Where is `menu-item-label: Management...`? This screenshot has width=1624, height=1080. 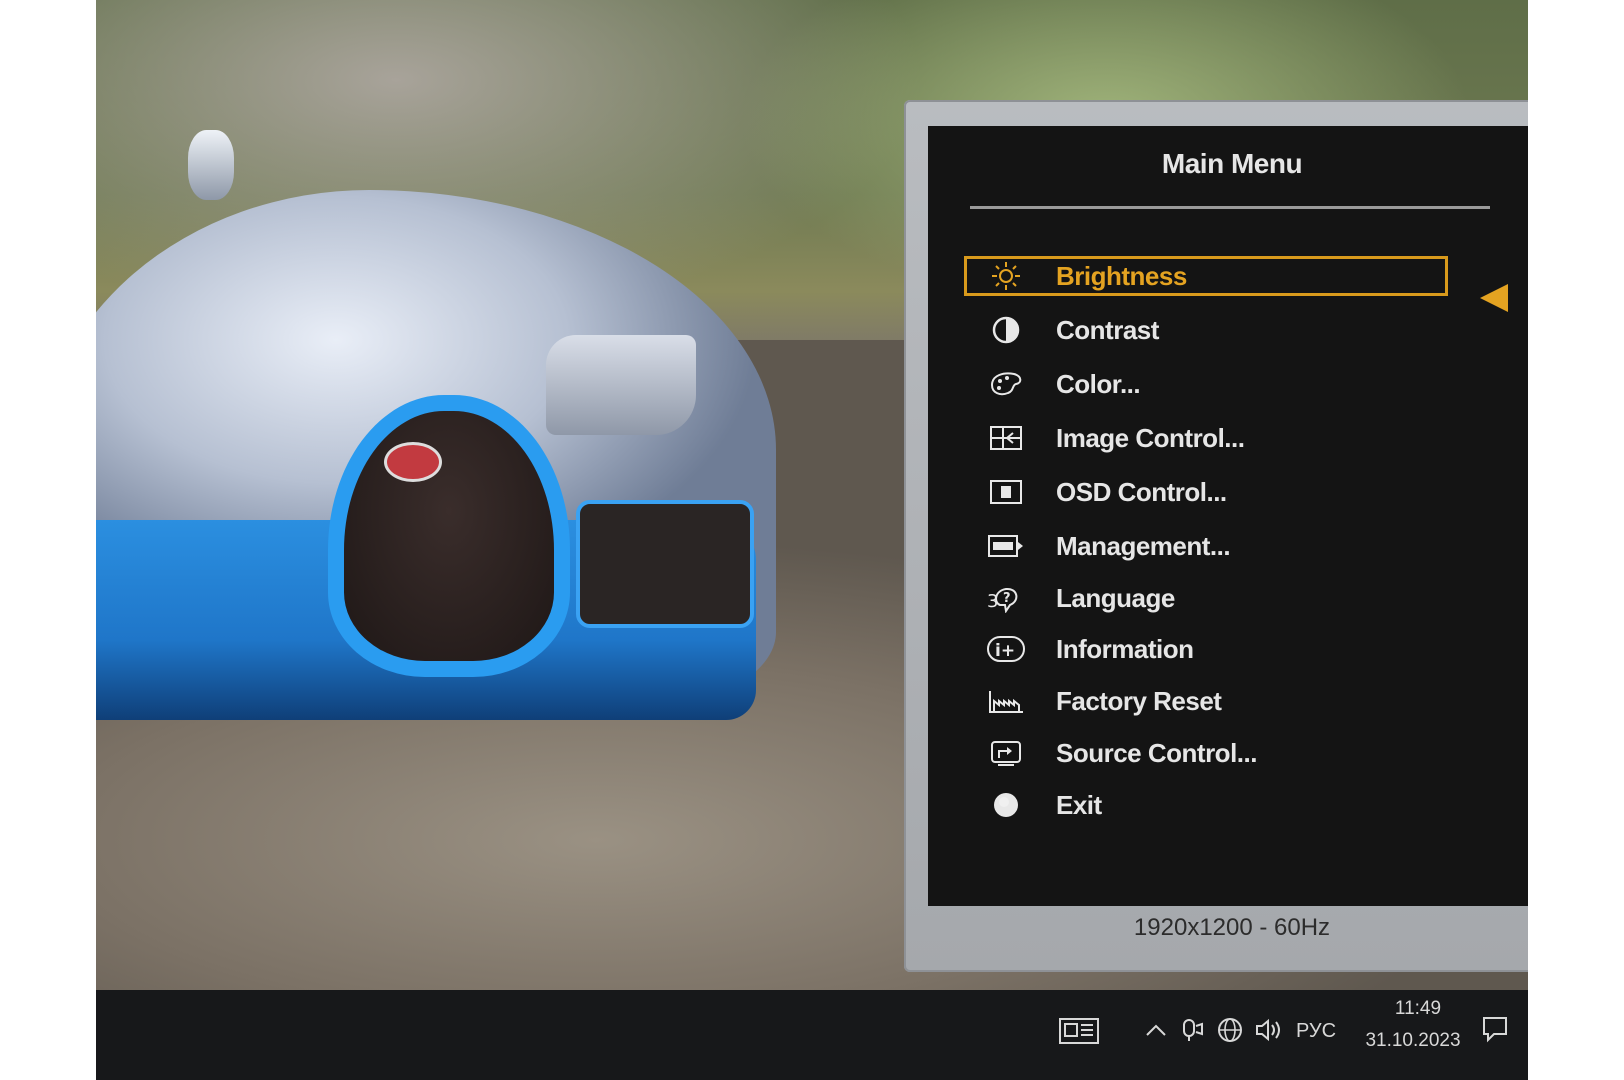
menu-item-label: Management... is located at coordinates (1143, 545).